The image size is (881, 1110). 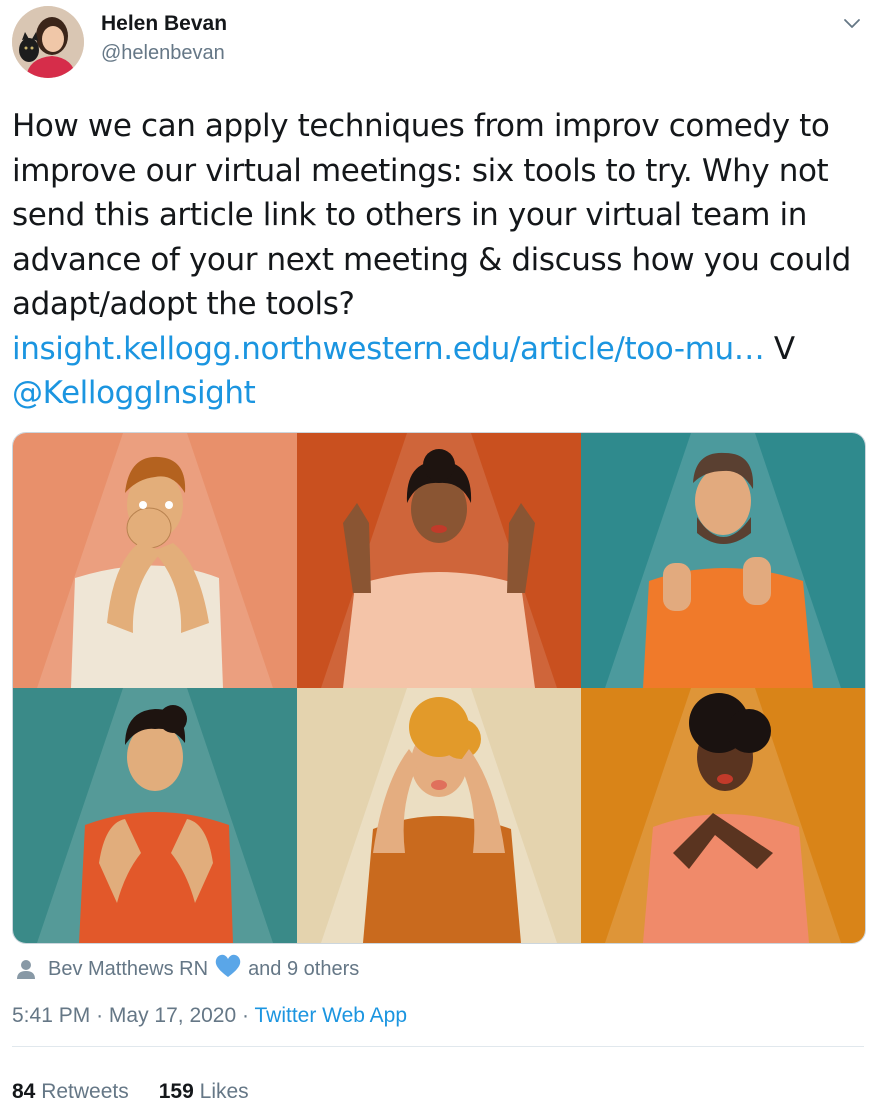 What do you see at coordinates (852, 23) in the screenshot?
I see `chevron-down-icon` at bounding box center [852, 23].